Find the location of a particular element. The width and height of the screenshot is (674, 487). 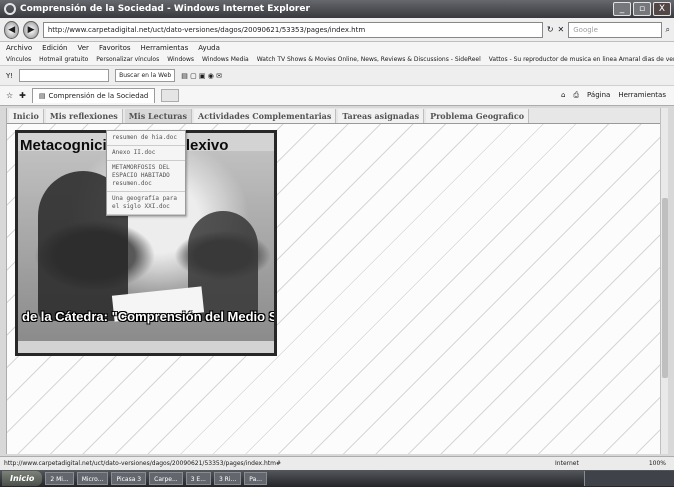

scrollbar-thumb is located at coordinates (665, 288).